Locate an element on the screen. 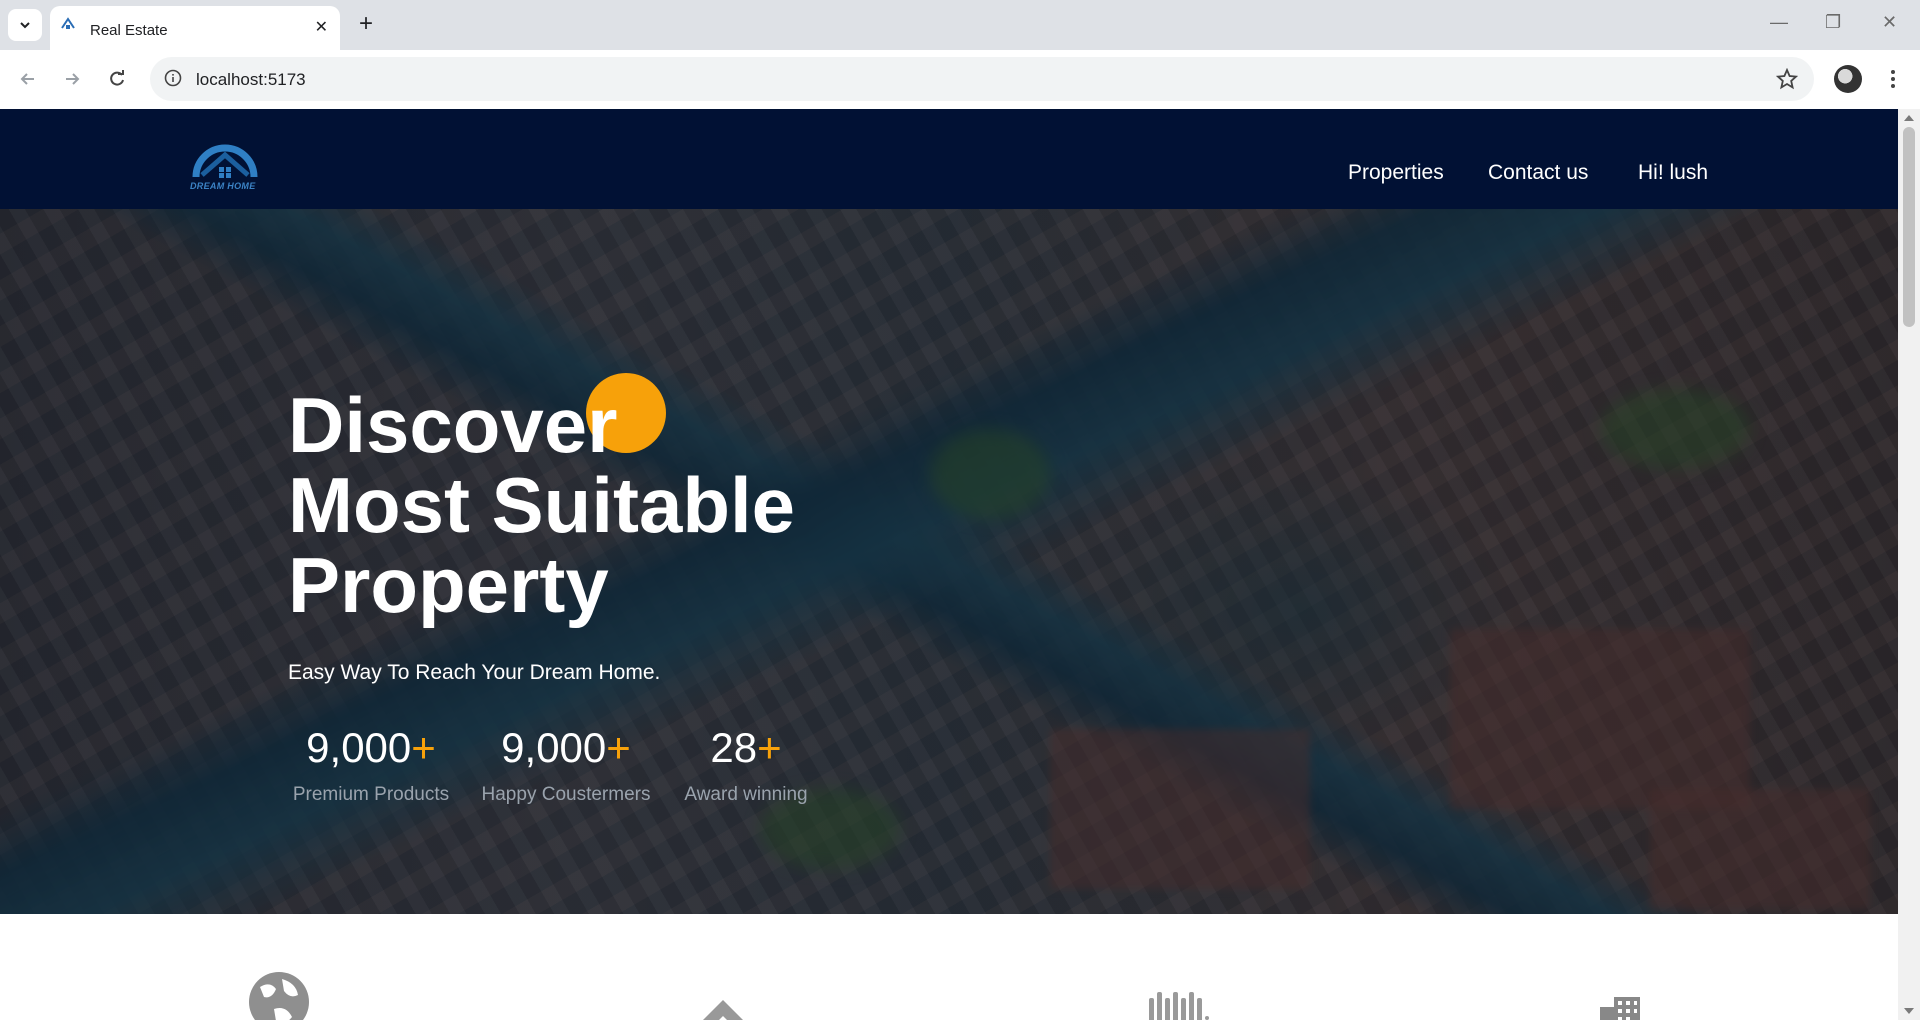  window-close-icon: ✕ is located at coordinates (1889, 22).